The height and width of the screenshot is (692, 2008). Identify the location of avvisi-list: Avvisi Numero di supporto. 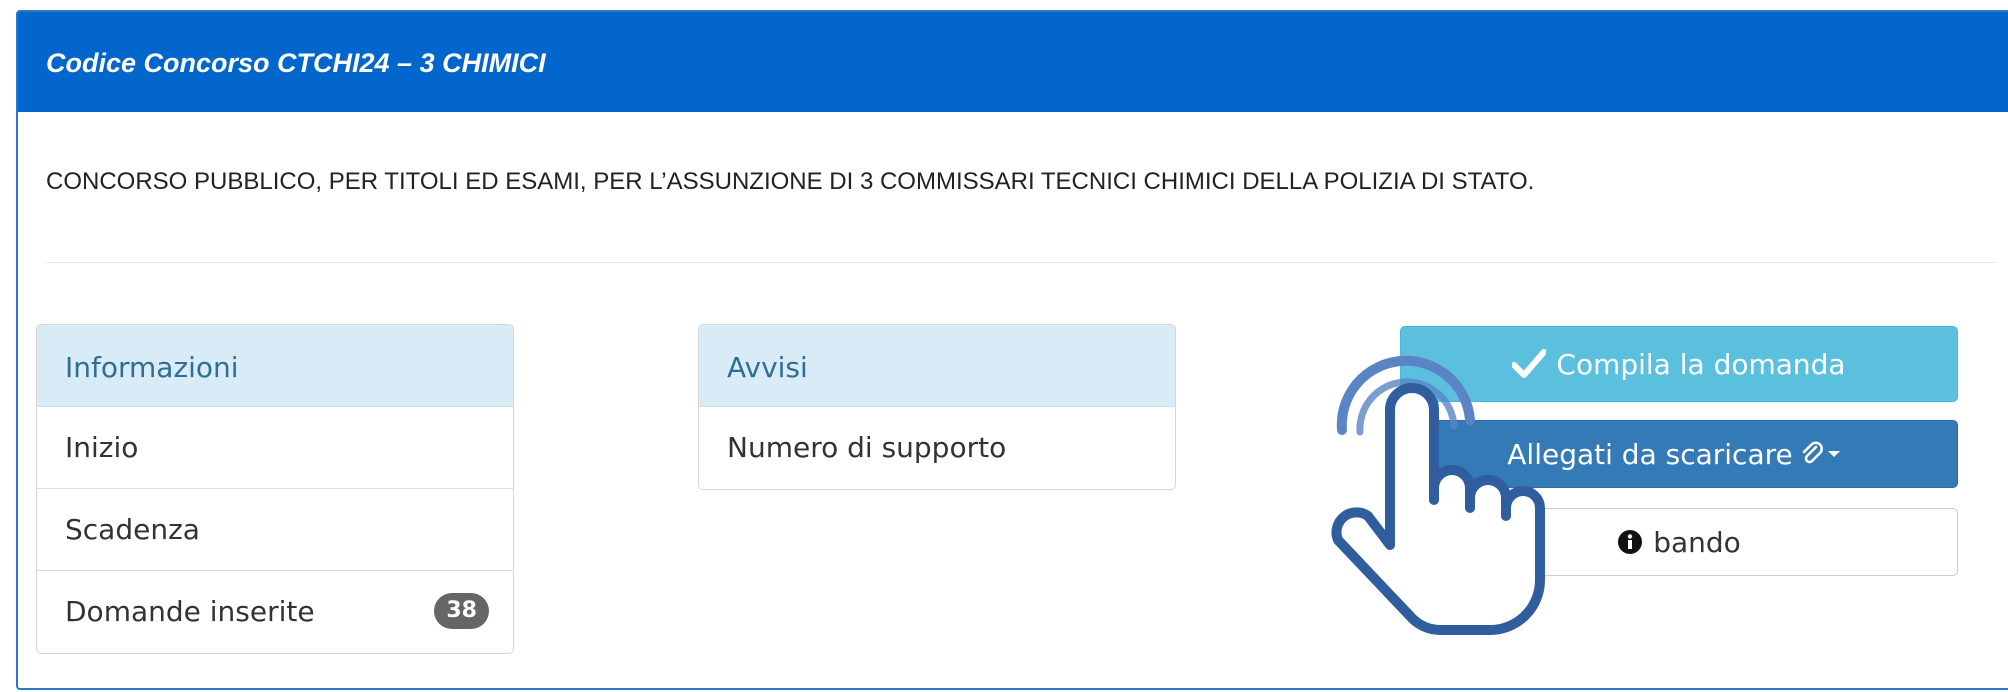
(937, 407).